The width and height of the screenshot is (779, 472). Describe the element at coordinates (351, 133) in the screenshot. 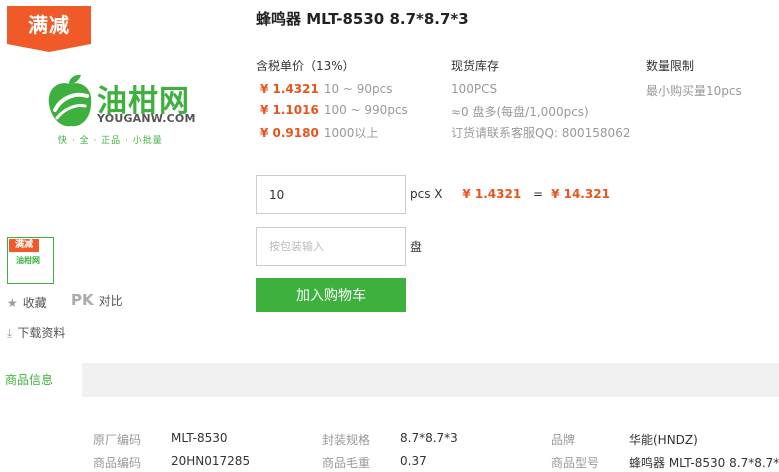

I see `tier-range: 1000以上` at that location.